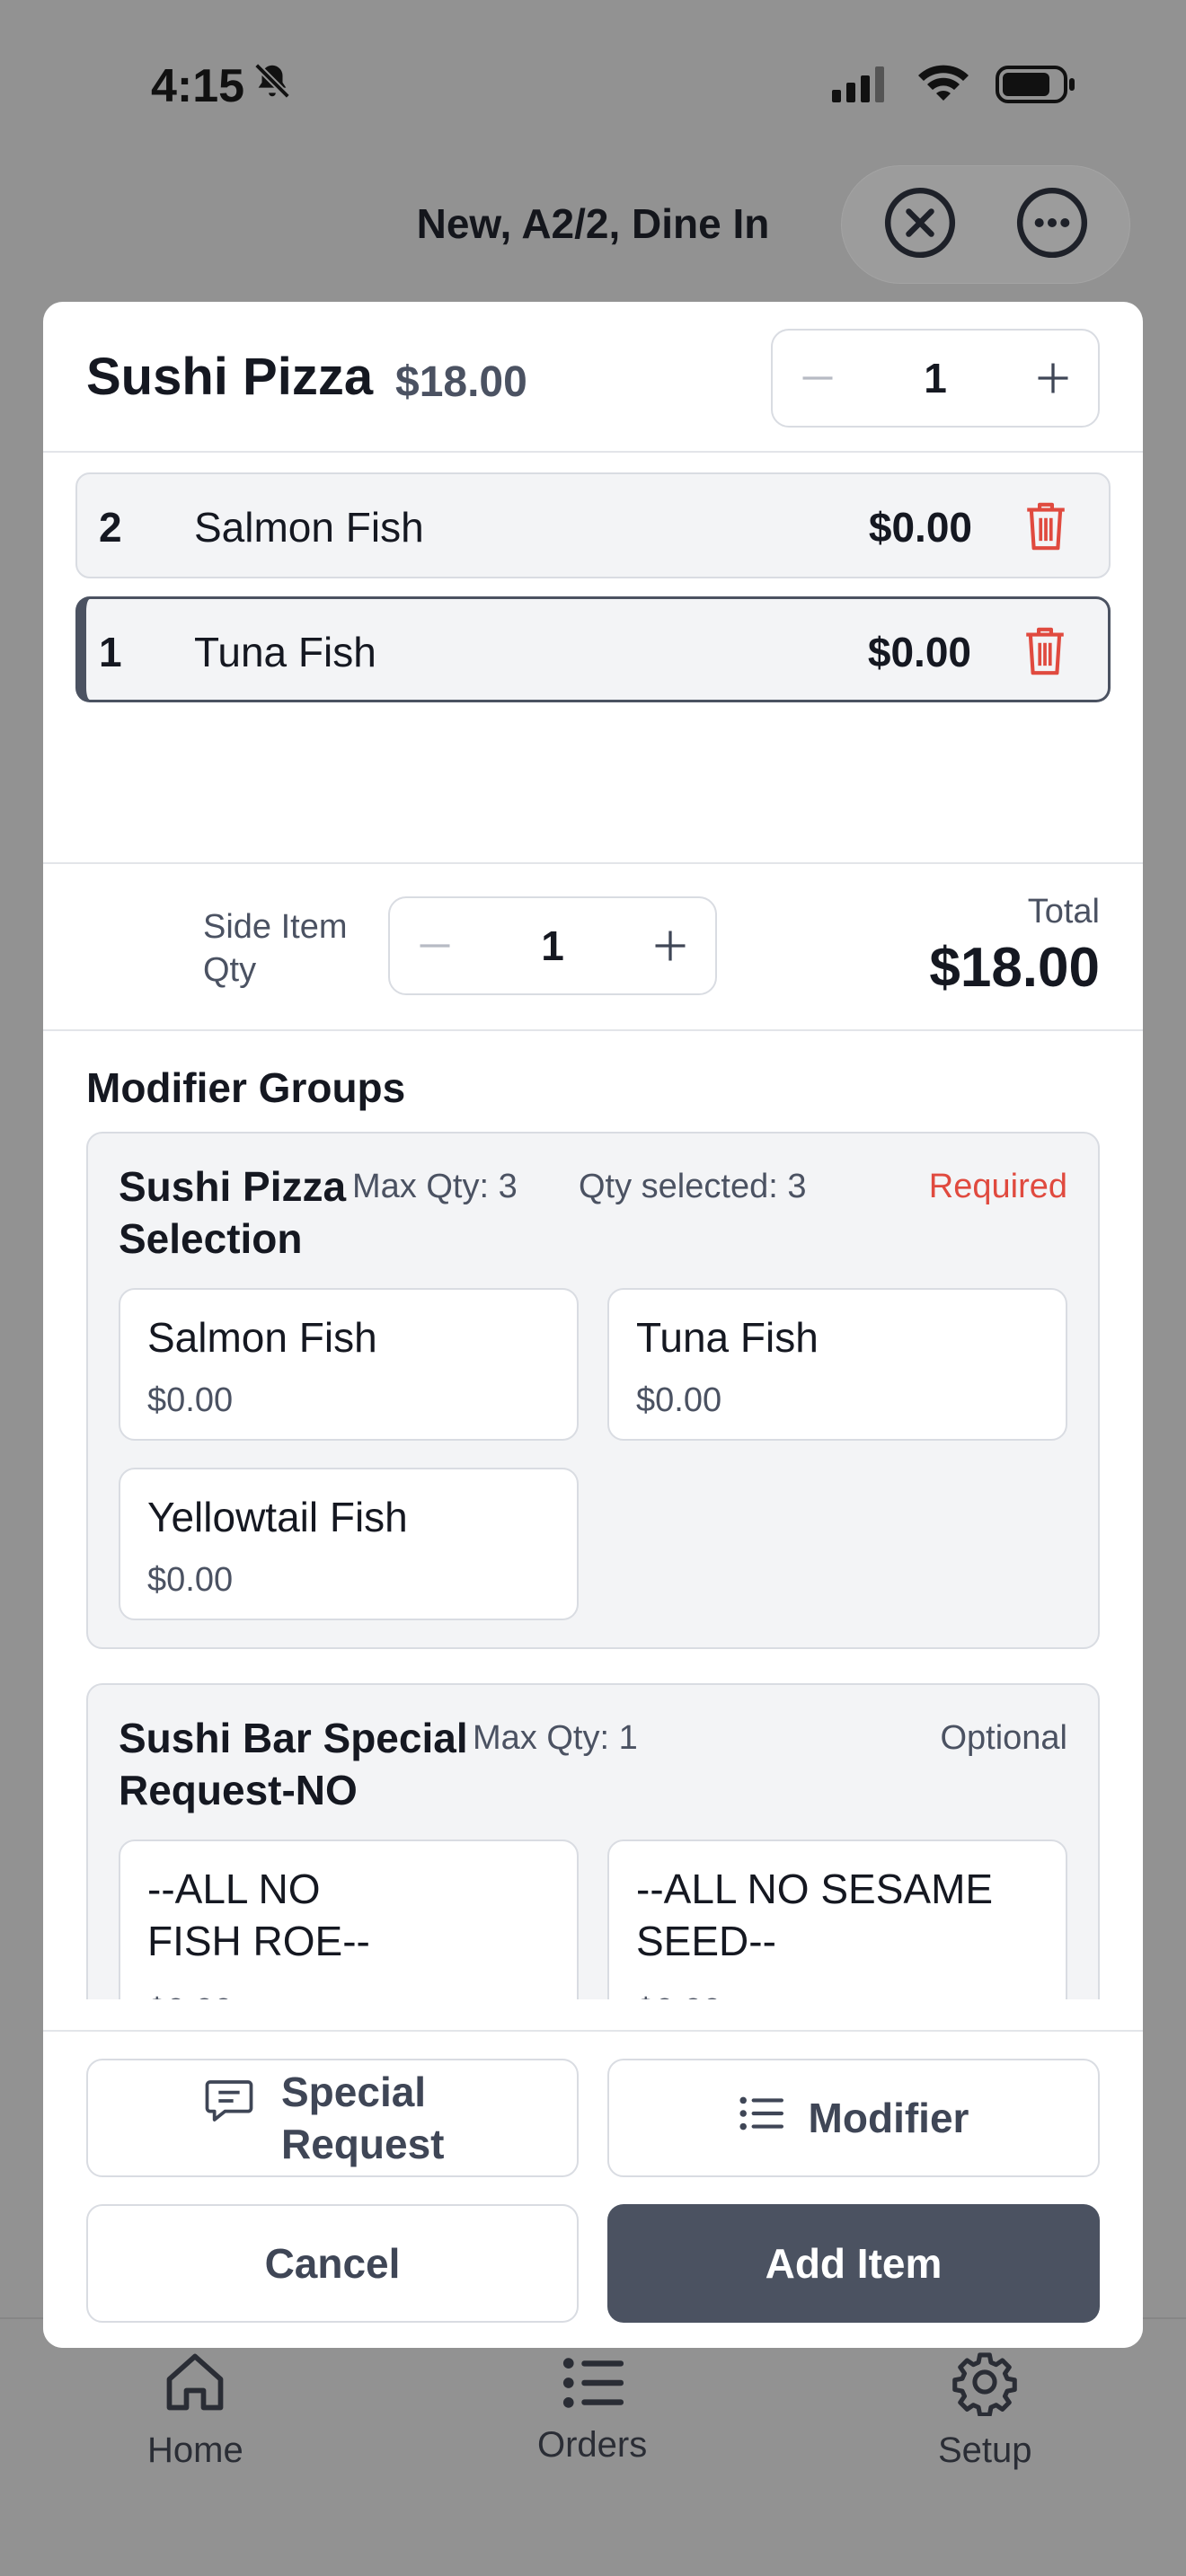 This screenshot has width=1186, height=2576. Describe the element at coordinates (593, 2189) in the screenshot. I see `modal-footer: Special Request Modifier Cancel Add Item` at that location.